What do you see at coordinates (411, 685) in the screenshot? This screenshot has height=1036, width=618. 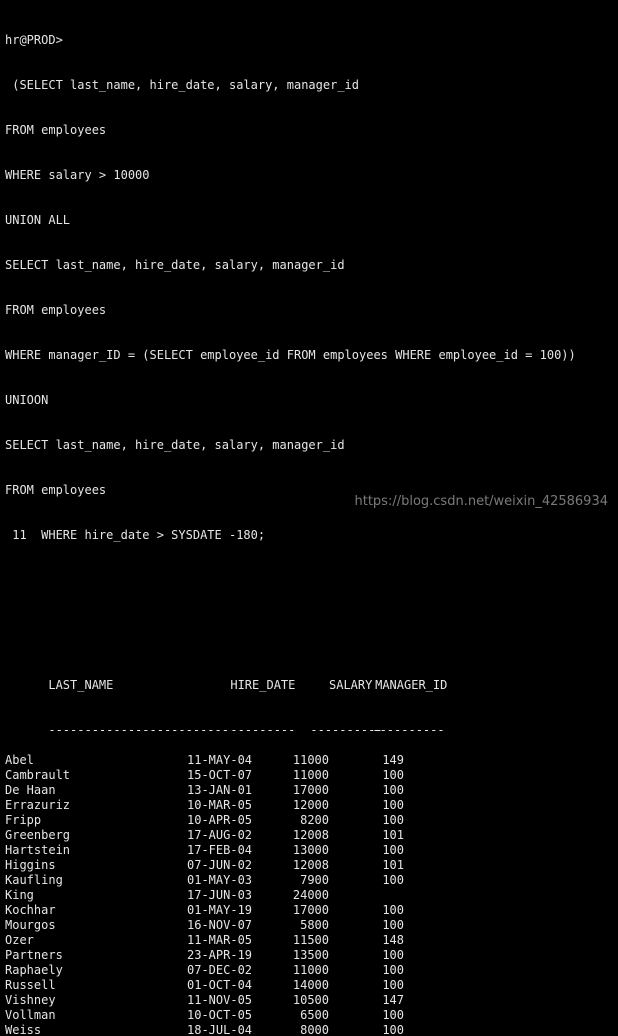 I see `column-header-manager-id: MANAGER_ID` at bounding box center [411, 685].